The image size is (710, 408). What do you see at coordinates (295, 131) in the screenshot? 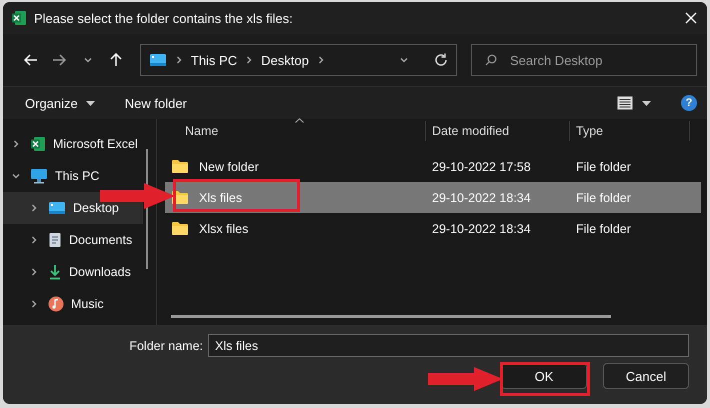
I see `column-header: Name` at bounding box center [295, 131].